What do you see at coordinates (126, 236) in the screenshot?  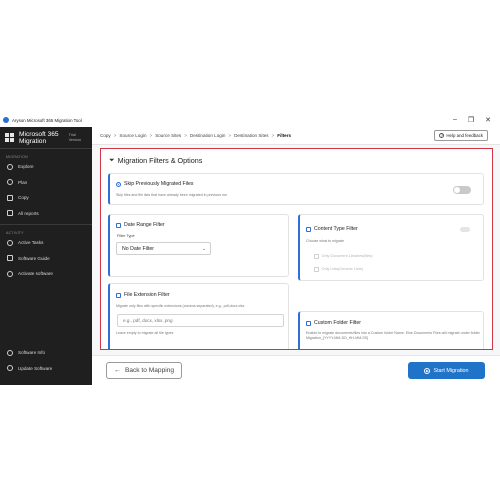 I see `filter-type-label: Filter Type` at bounding box center [126, 236].